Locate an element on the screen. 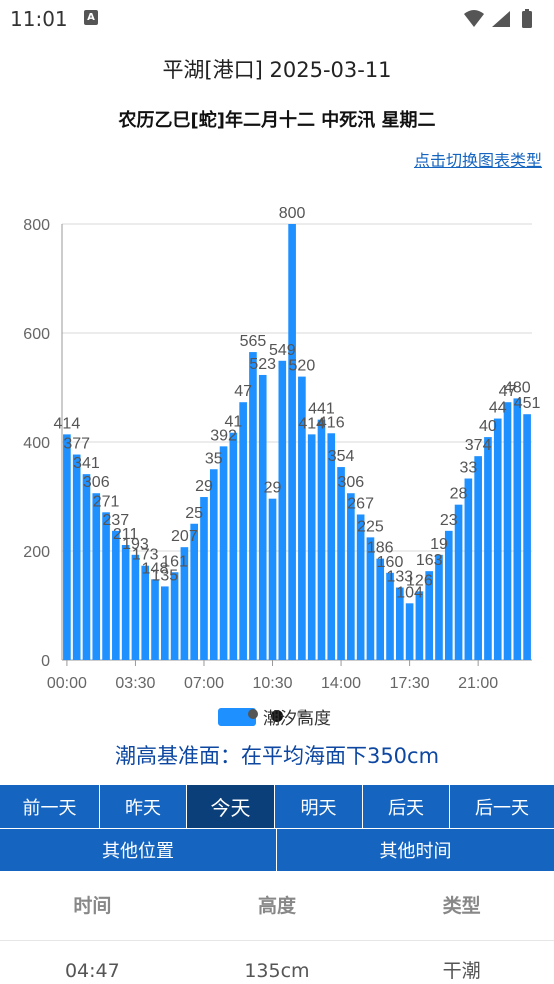 The width and height of the screenshot is (554, 984). tomorrow-button: 明天 is located at coordinates (319, 806).